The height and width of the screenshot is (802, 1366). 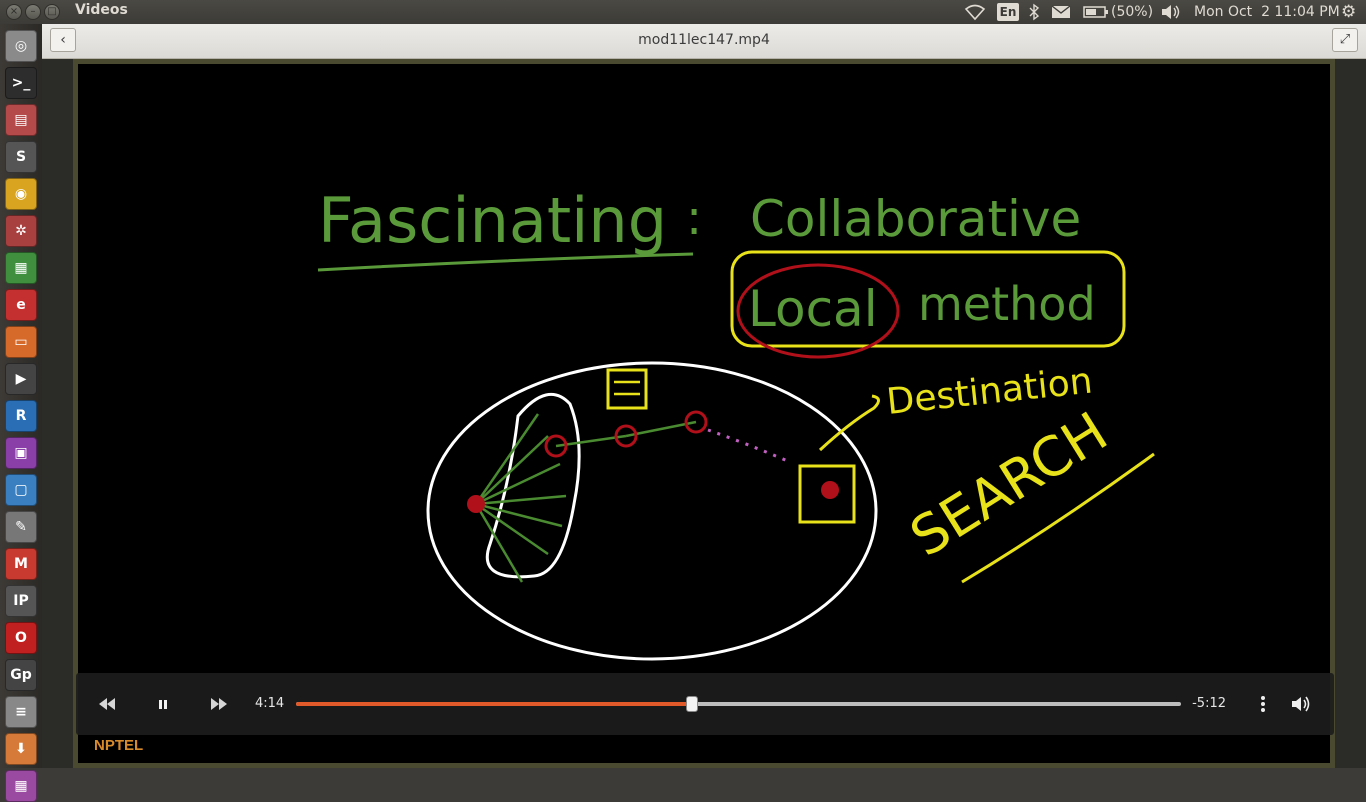 I want to click on launcher-dash-home-icon: ◎, so click(x=21, y=46).